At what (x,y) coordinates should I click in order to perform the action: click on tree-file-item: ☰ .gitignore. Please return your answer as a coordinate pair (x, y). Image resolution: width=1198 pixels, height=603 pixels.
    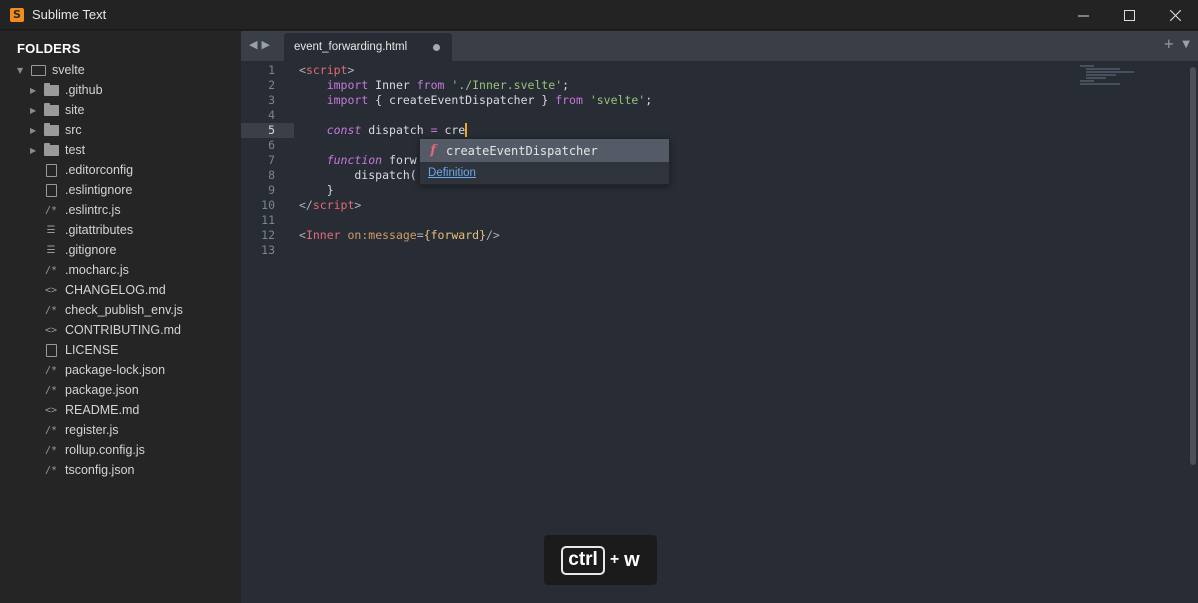
    Looking at the image, I should click on (120, 250).